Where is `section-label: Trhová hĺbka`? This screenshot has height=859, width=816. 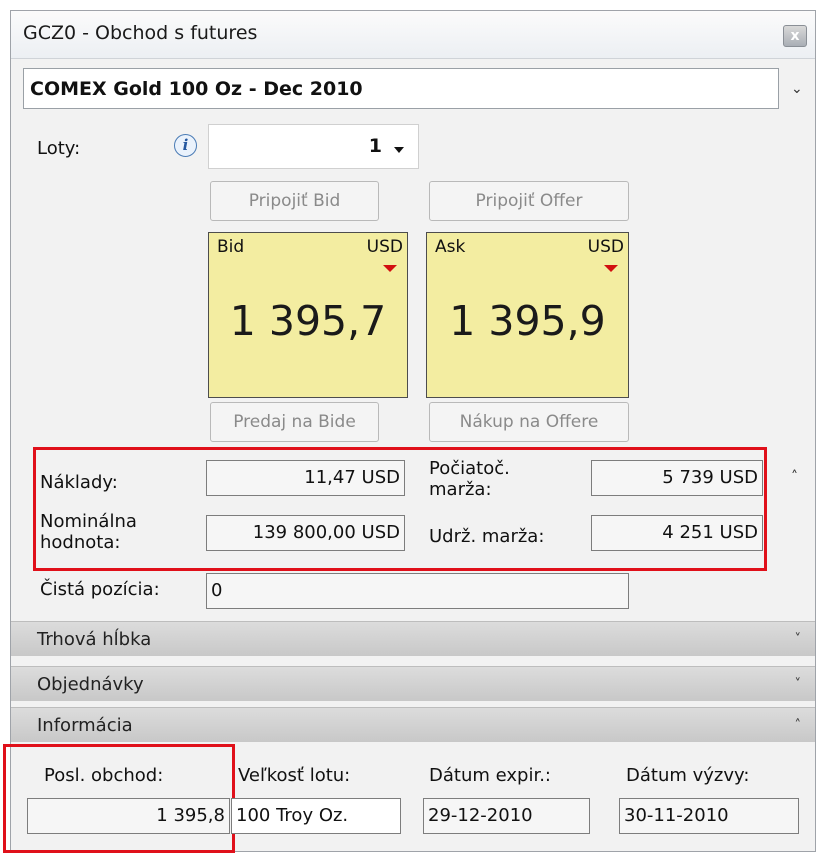
section-label: Trhová hĺbka is located at coordinates (94, 639).